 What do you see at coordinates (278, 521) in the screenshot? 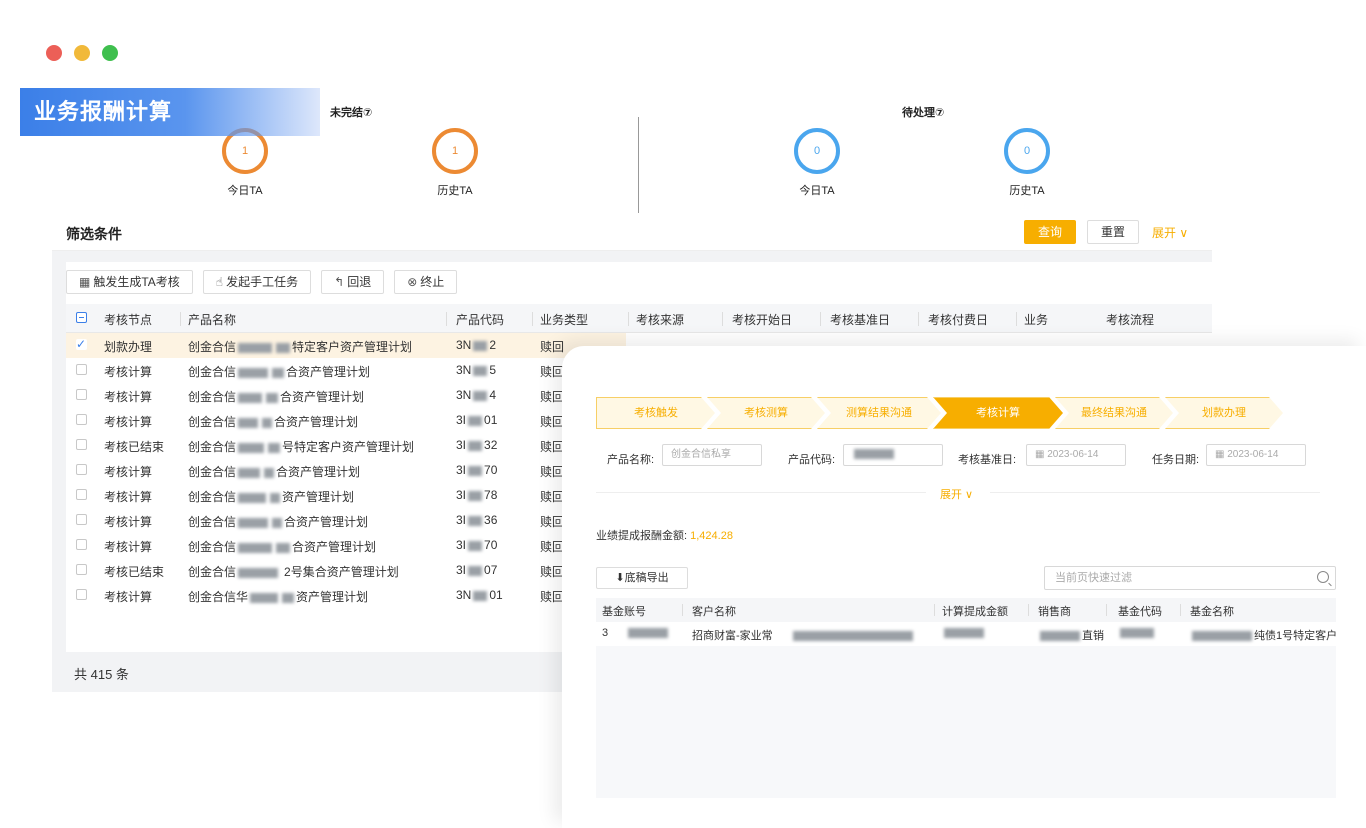
I see `product-name-cell: 创金合信 合资产管理计划` at bounding box center [278, 521].